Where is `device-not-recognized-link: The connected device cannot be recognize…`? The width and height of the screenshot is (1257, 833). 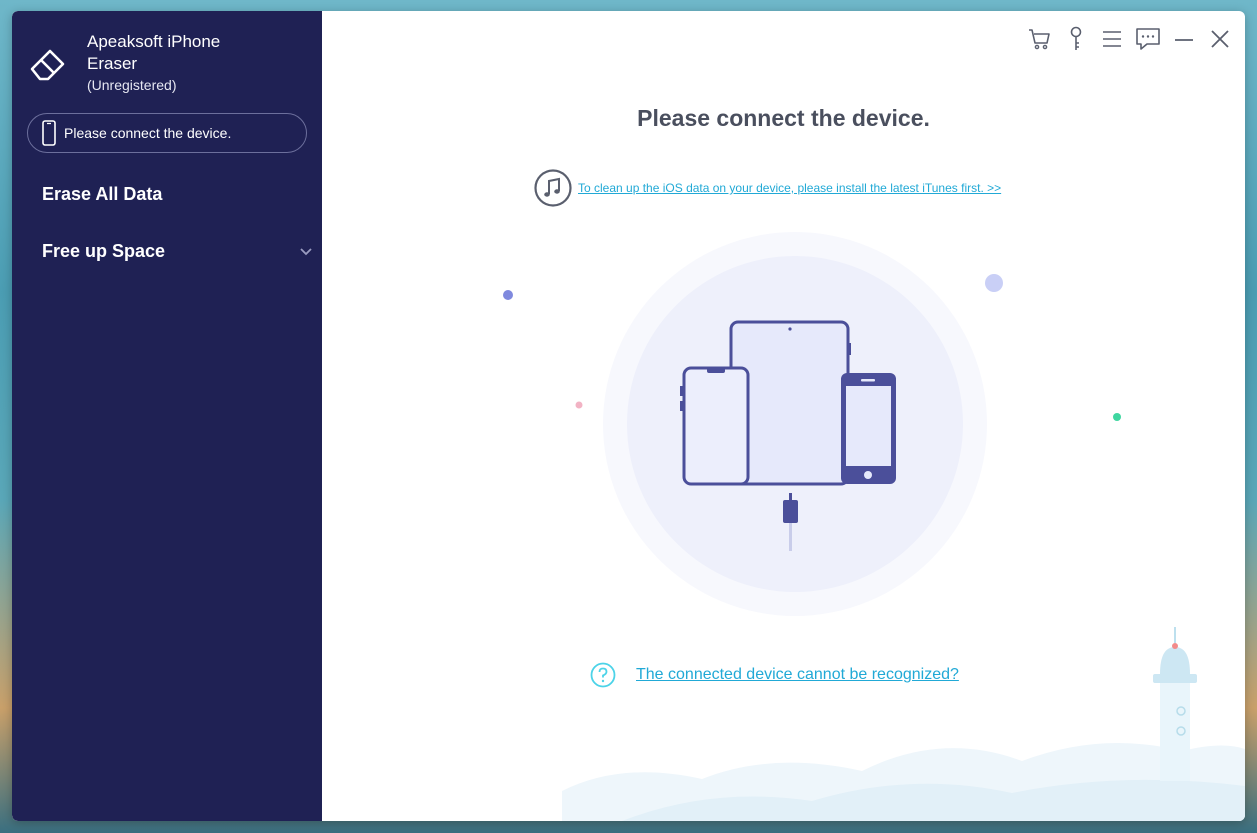
device-not-recognized-link: The connected device cannot be recognize… is located at coordinates (797, 675).